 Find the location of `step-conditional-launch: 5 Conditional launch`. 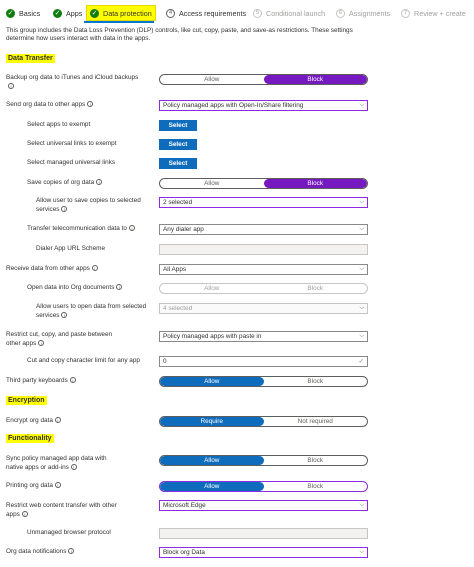

step-conditional-launch: 5 Conditional launch is located at coordinates (289, 13).